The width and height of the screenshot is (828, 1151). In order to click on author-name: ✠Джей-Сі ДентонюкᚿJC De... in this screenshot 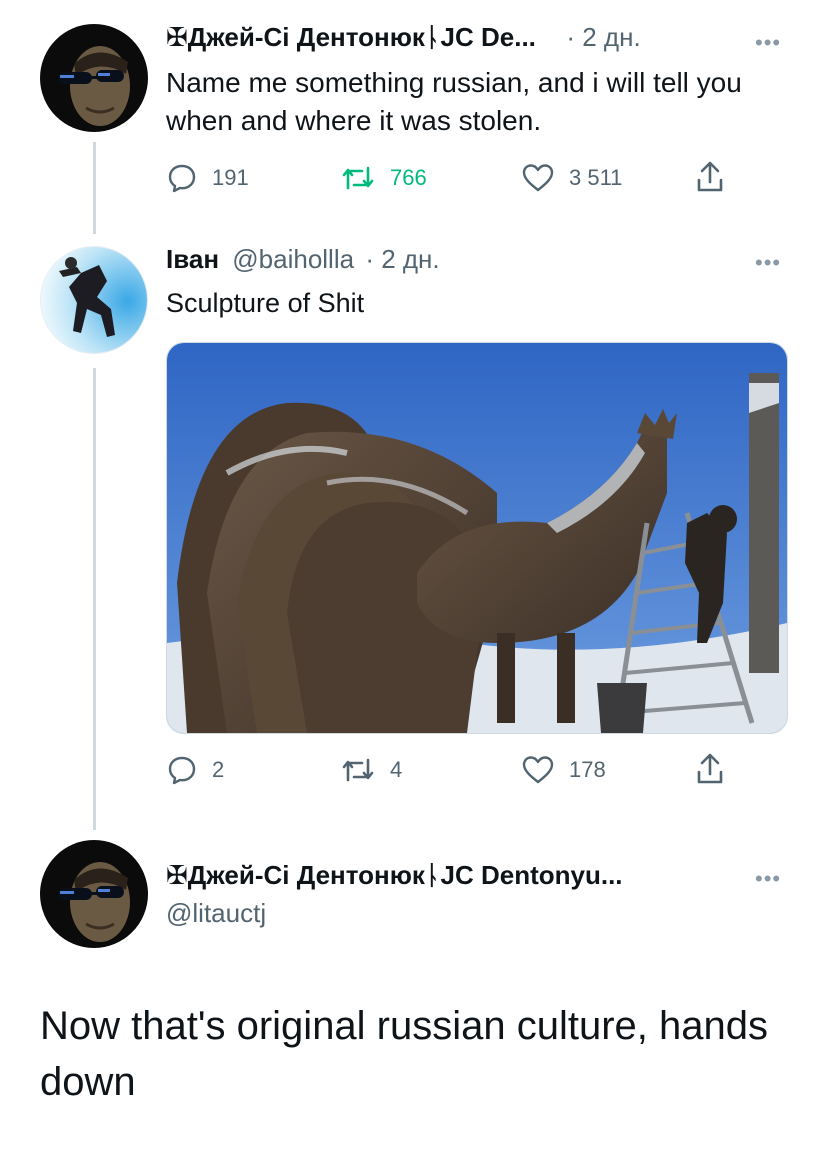, I will do `click(351, 37)`.